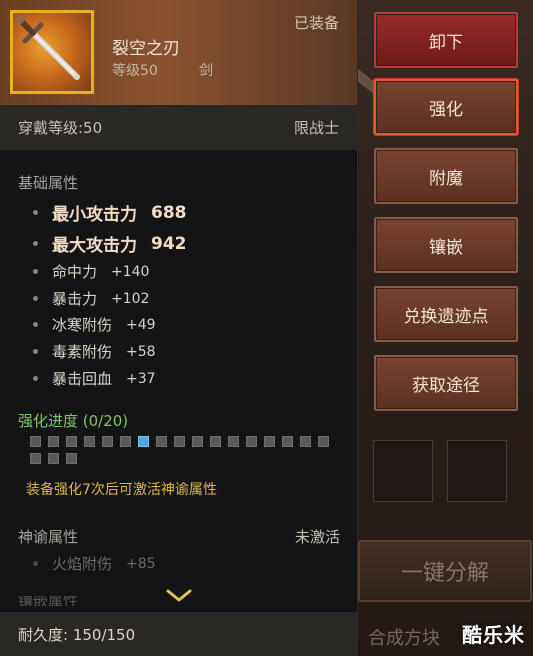  I want to click on stat-name: 最大攻击力, so click(94, 246).